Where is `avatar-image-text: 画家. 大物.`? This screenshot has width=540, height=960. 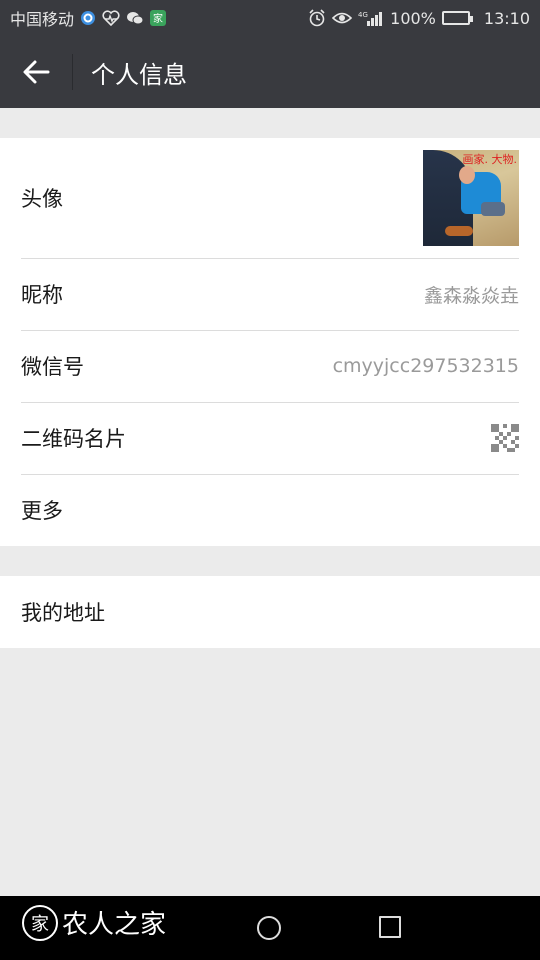
avatar-image-text: 画家. 大物. is located at coordinates (490, 159).